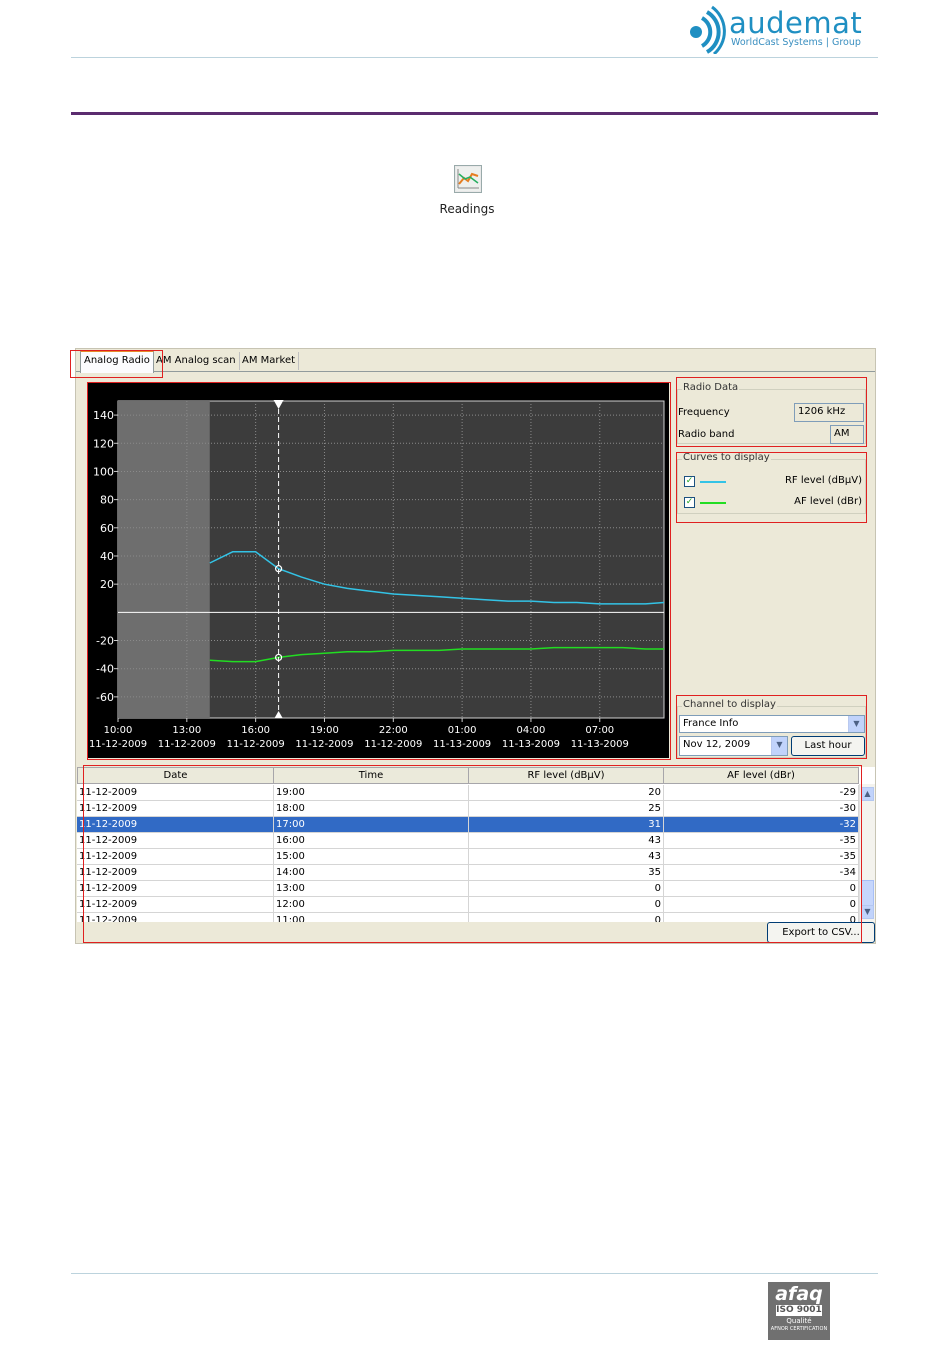 Image resolution: width=950 pixels, height=1359 pixels. Describe the element at coordinates (726, 457) in the screenshot. I see `curves-title: Curves to display` at that location.